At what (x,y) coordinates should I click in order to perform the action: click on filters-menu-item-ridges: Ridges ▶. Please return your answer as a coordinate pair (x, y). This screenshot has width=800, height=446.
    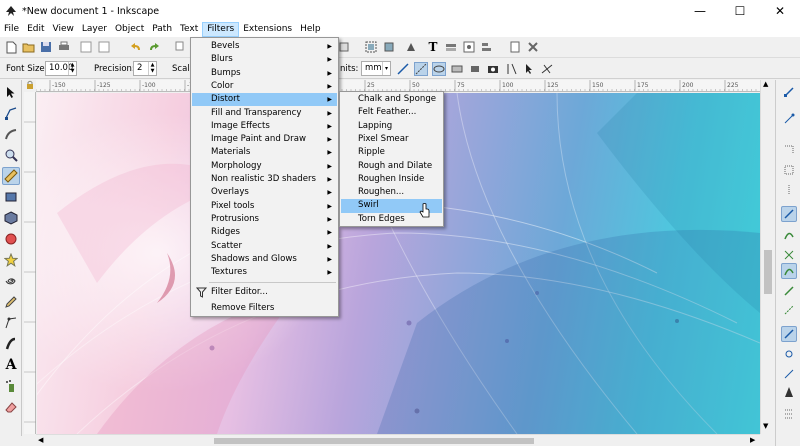
    Looking at the image, I should click on (264, 232).